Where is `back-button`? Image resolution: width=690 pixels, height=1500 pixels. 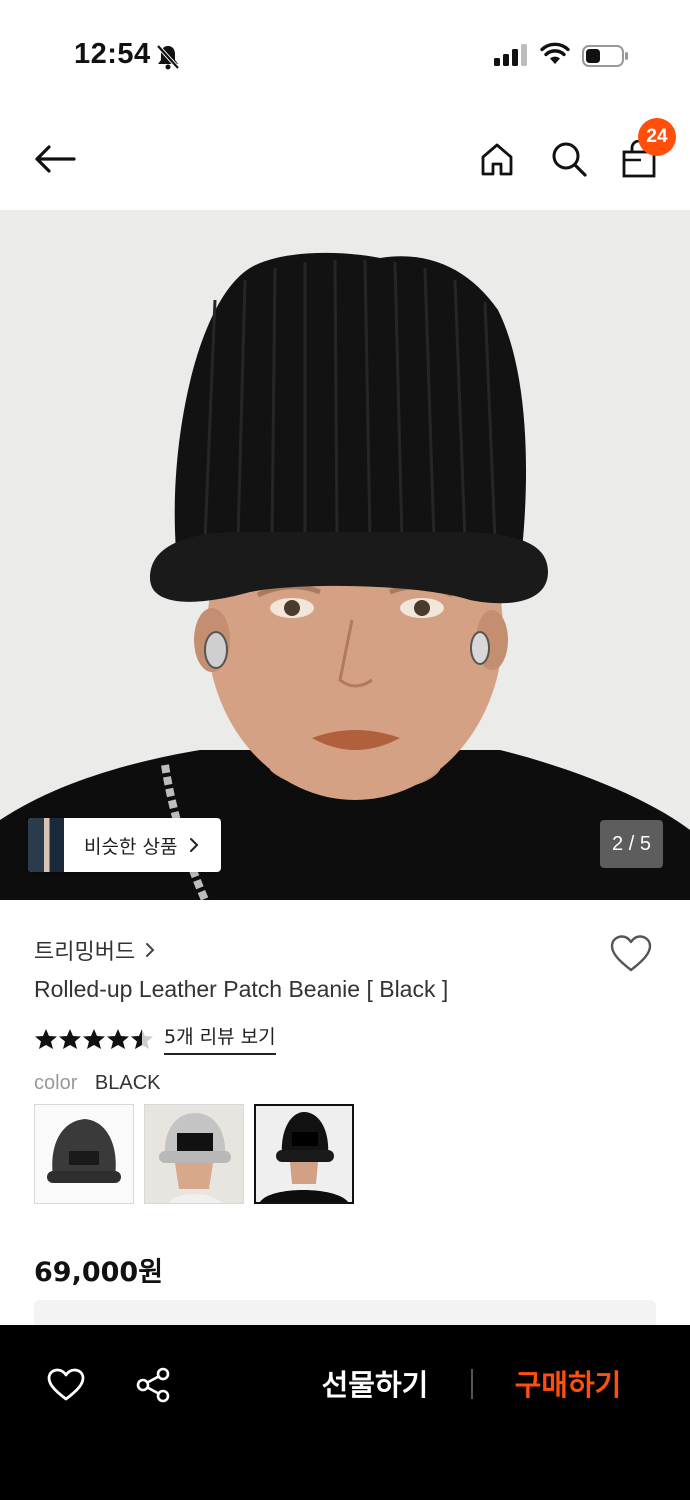
back-button is located at coordinates (55, 159).